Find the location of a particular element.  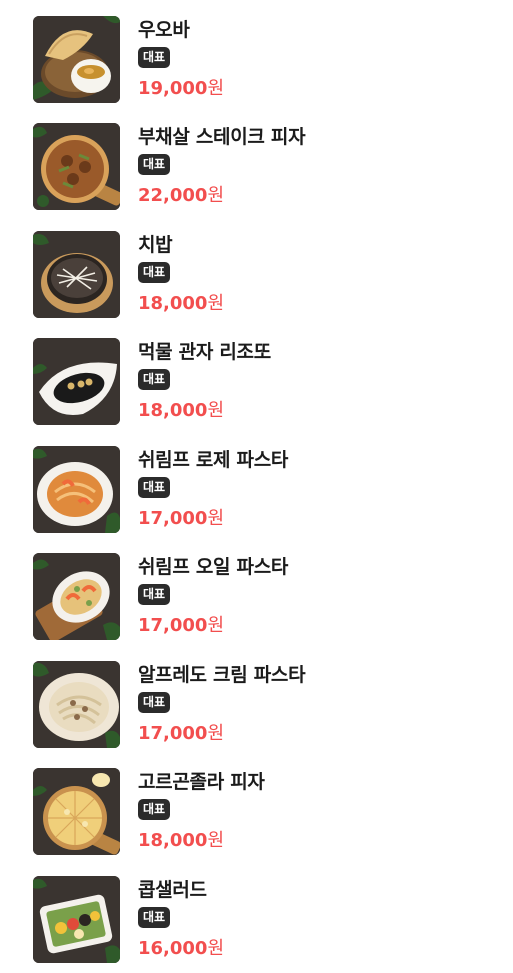

squid-ink-risotto-image is located at coordinates (76, 381).